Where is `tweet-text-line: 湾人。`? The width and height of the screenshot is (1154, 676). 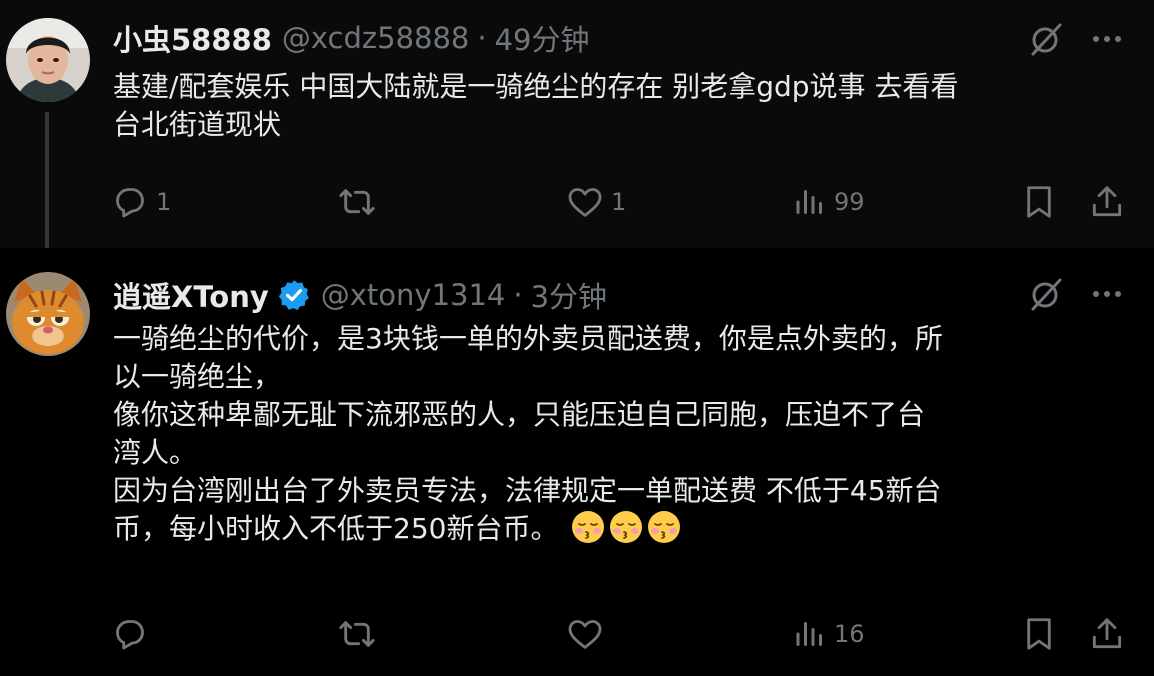 tweet-text-line: 湾人。 is located at coordinates (155, 452).